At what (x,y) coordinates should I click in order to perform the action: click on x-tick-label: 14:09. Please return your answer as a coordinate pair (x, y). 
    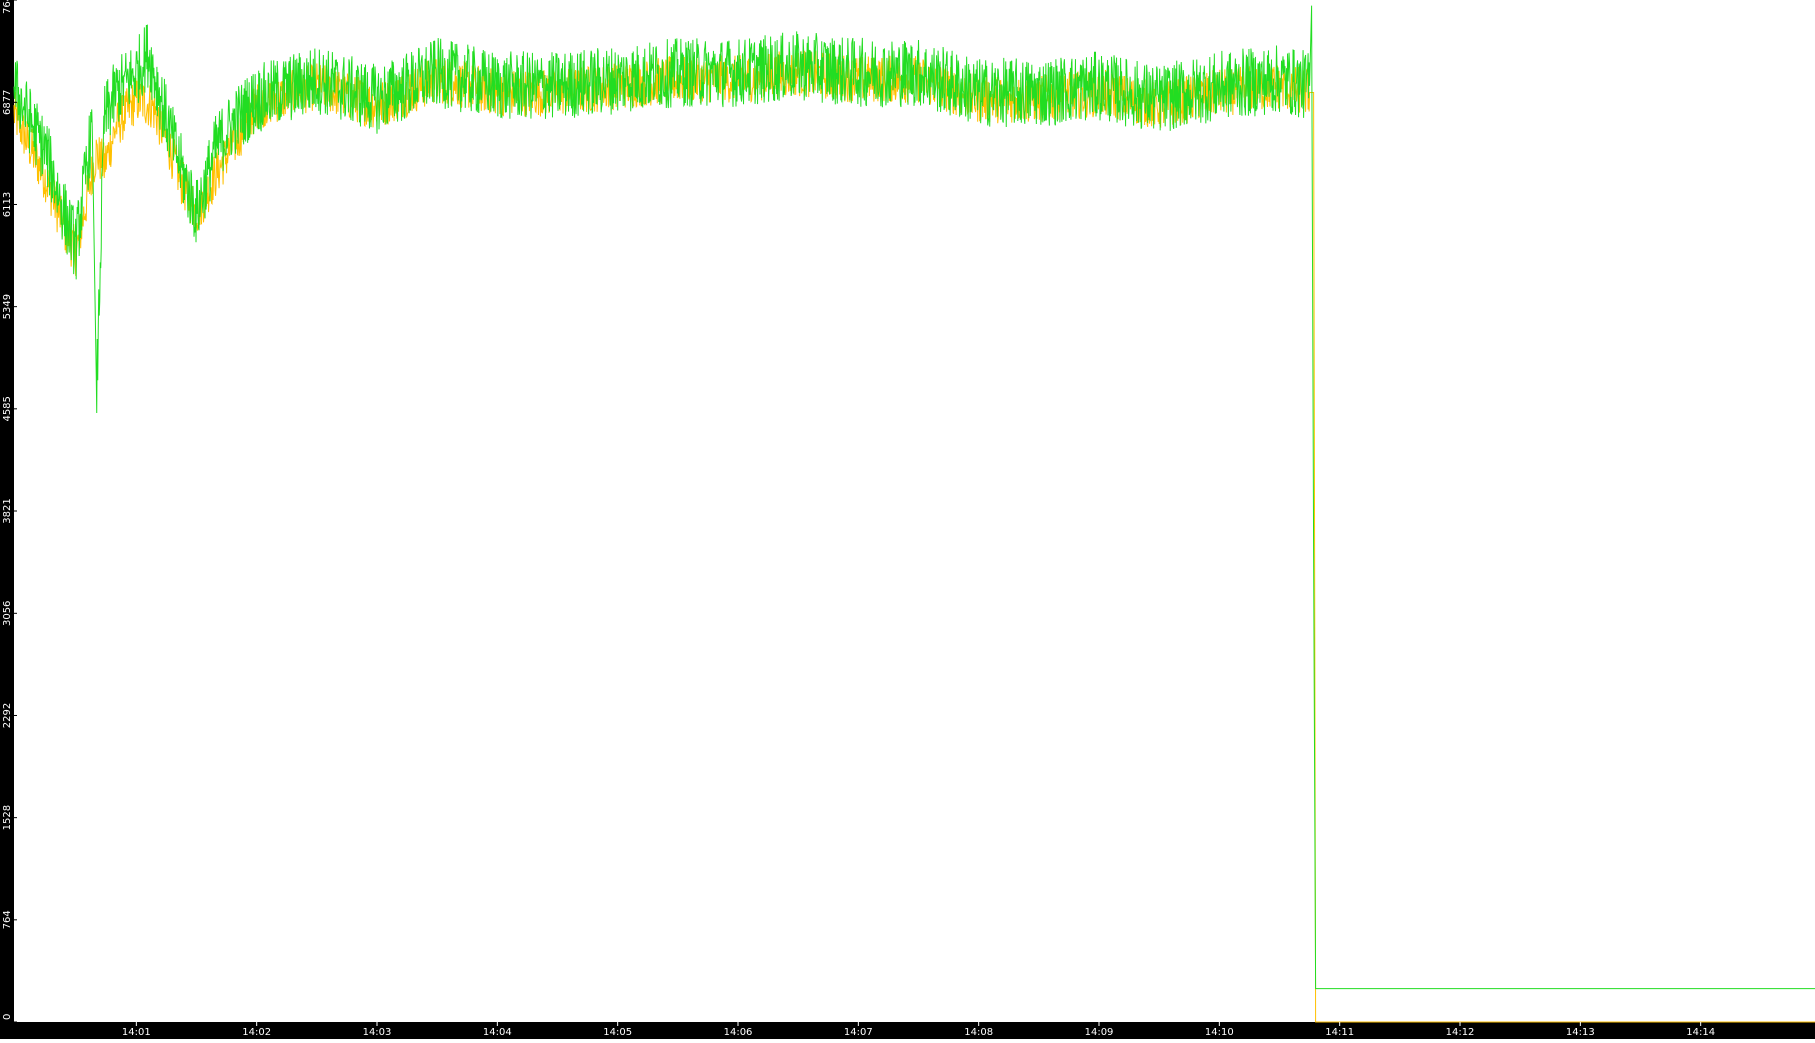
    Looking at the image, I should click on (1099, 1032).